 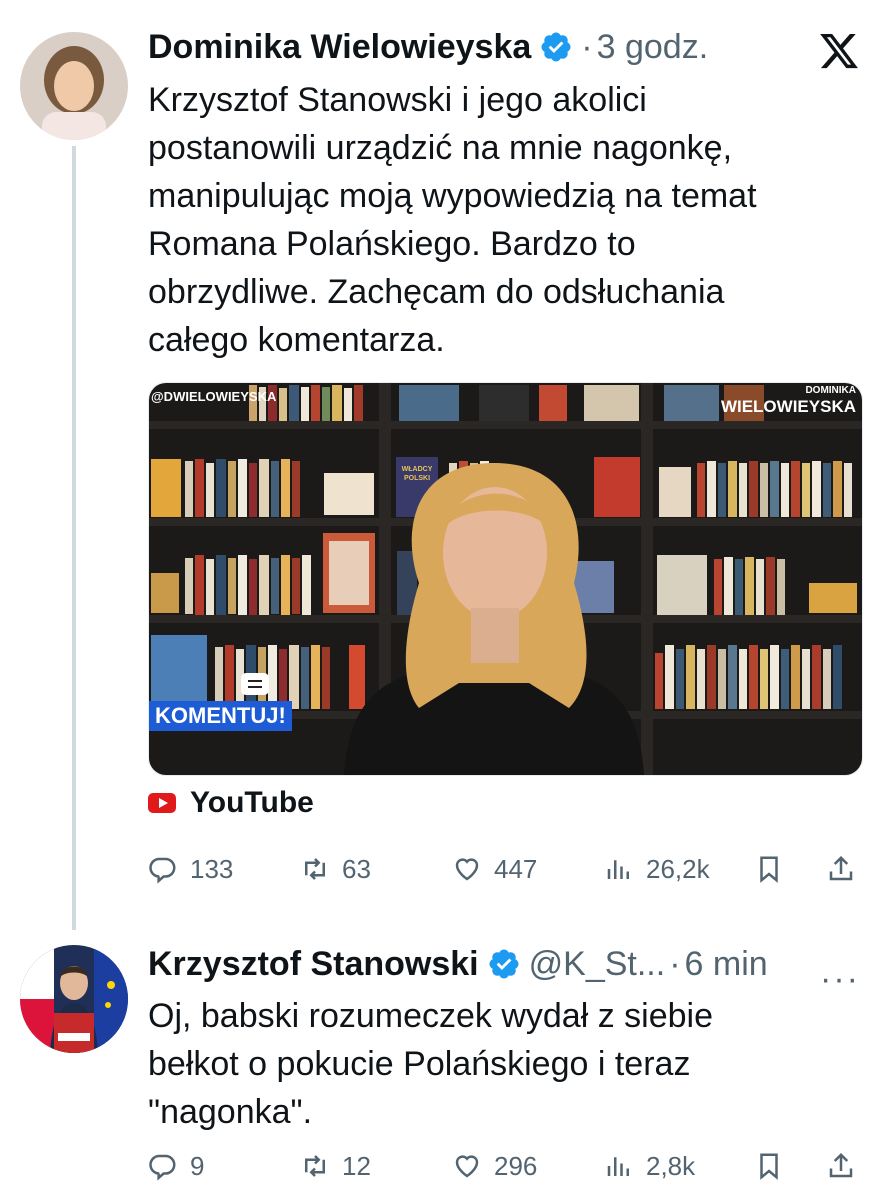 What do you see at coordinates (74, 999) in the screenshot?
I see `avatar-krzysztof` at bounding box center [74, 999].